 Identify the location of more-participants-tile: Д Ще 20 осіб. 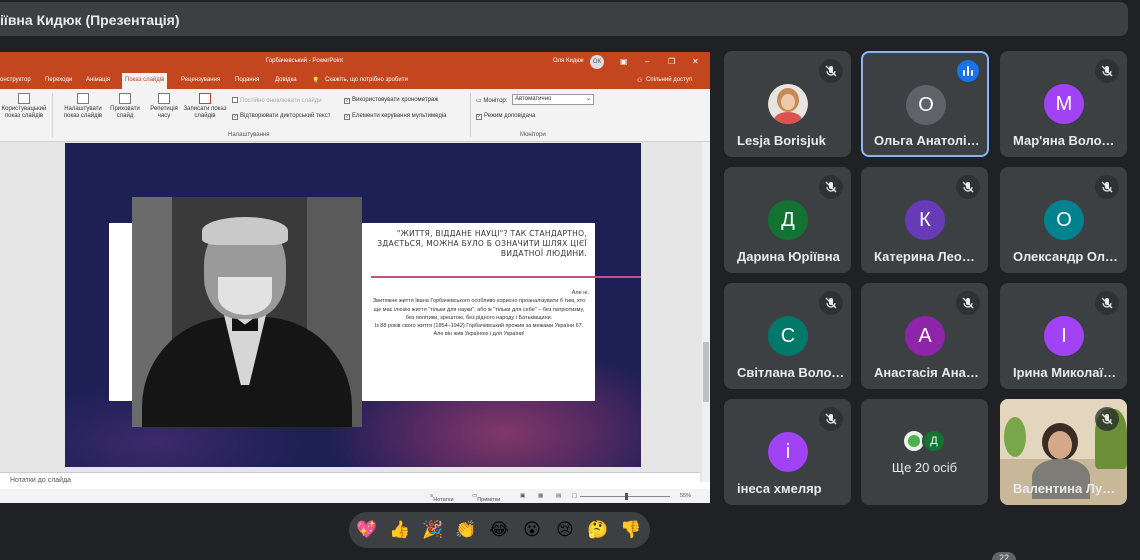
(924, 452).